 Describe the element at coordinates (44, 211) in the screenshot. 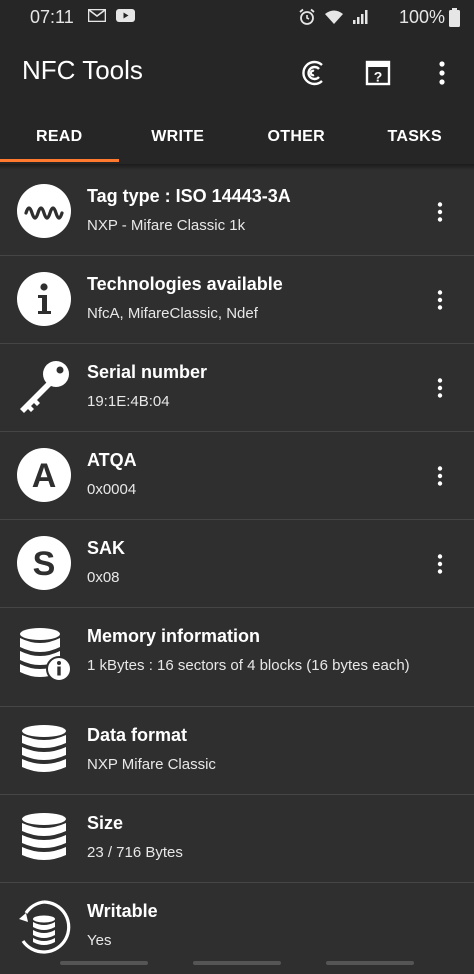

I see `wave-icon` at that location.